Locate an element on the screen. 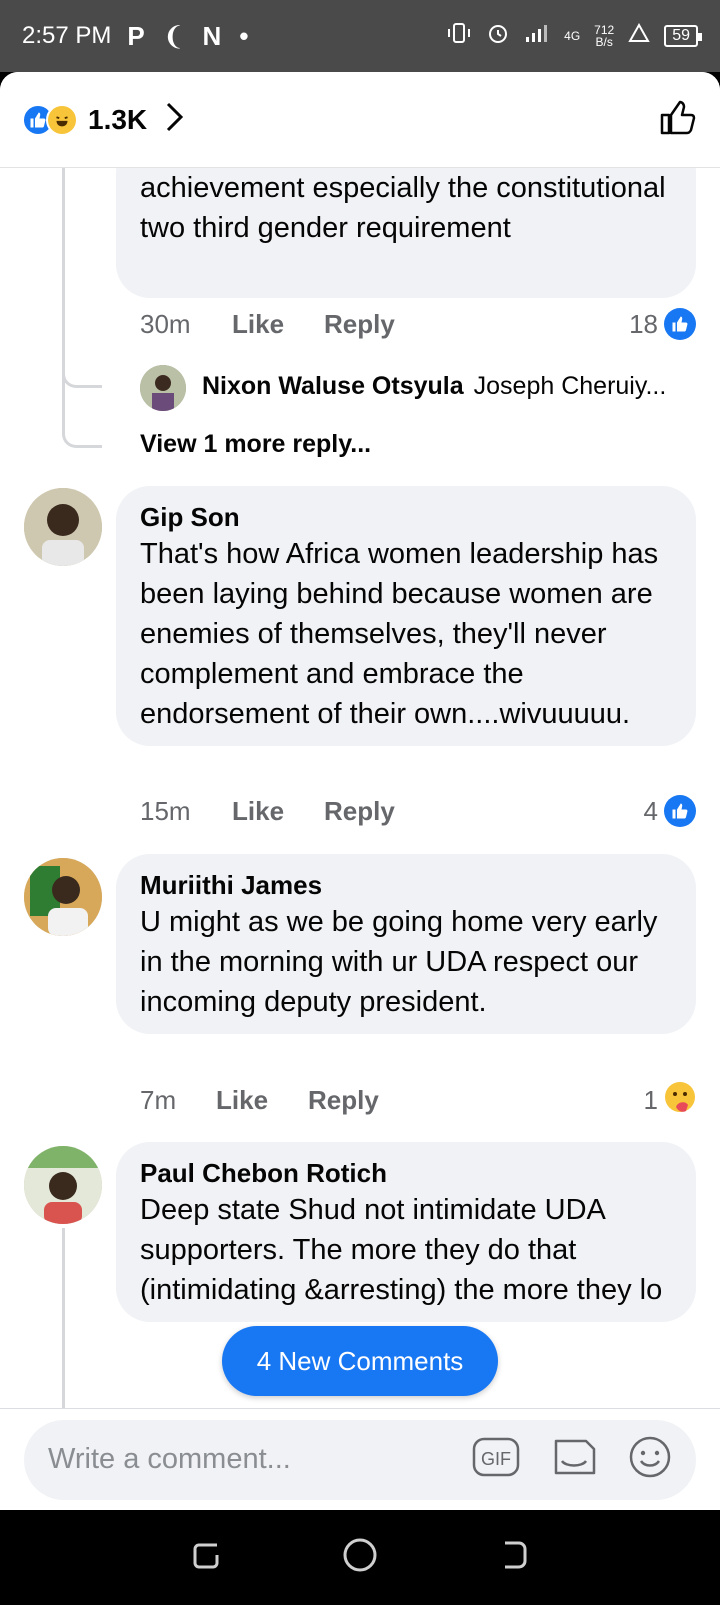  comment-input is located at coordinates (260, 1459).